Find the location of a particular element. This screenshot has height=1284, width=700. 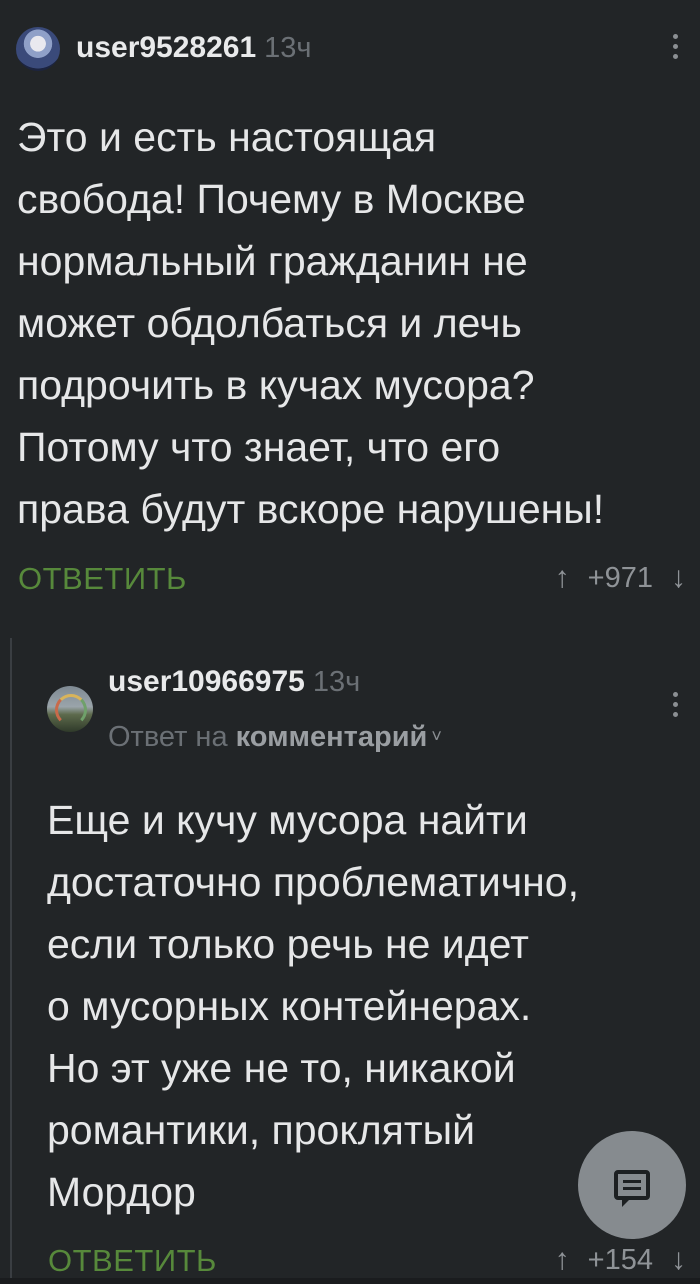

comment-line: Еще и кучу мусора найти is located at coordinates (287, 820).